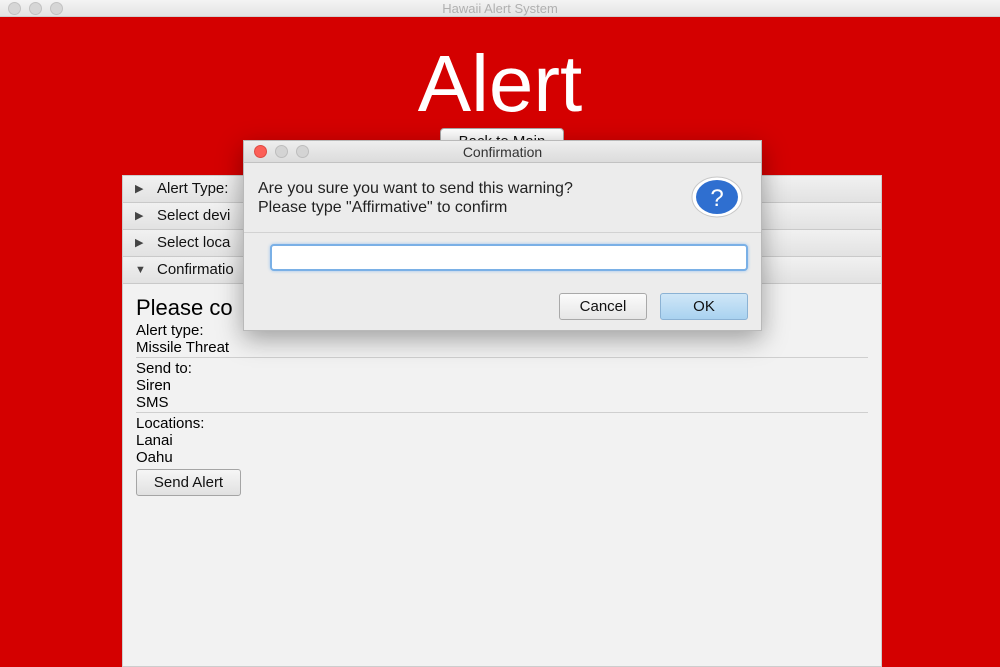 This screenshot has height=667, width=1000. I want to click on alert-type-value: Missile Threat, so click(183, 347).